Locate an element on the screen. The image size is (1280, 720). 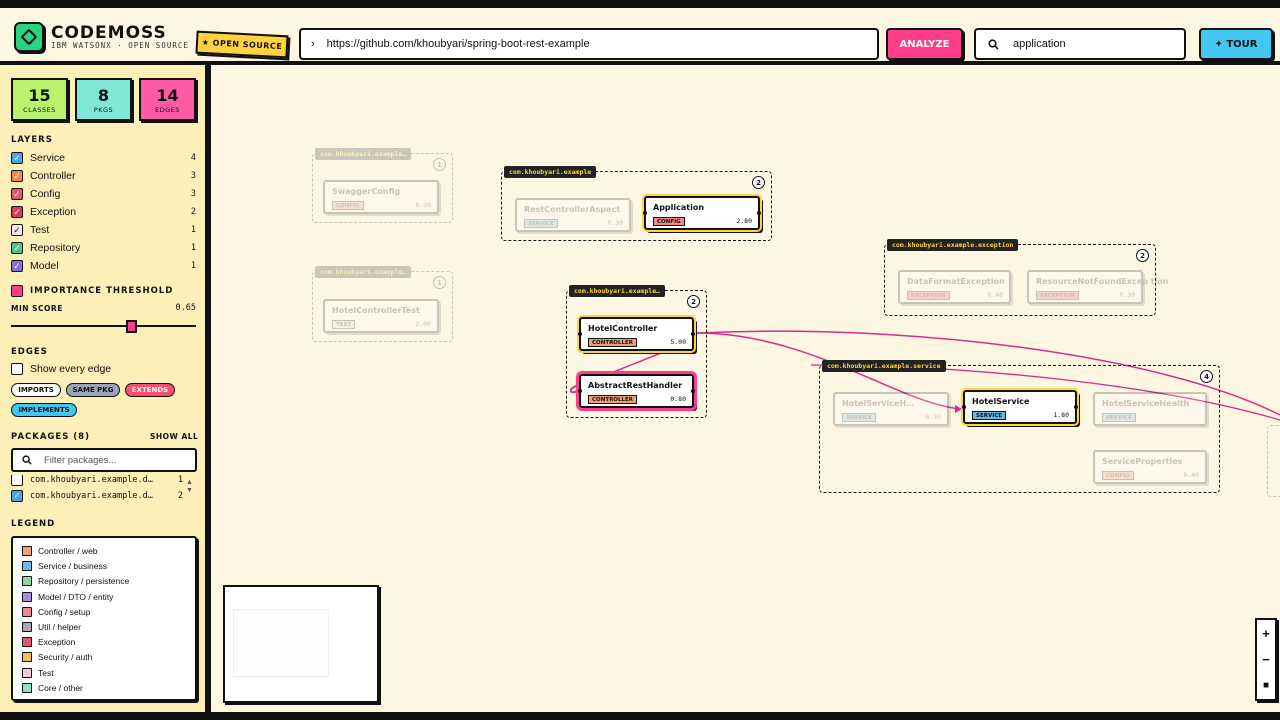
brand-subtitle: IBM WATSONX · OPEN SOURCE is located at coordinates (120, 45).